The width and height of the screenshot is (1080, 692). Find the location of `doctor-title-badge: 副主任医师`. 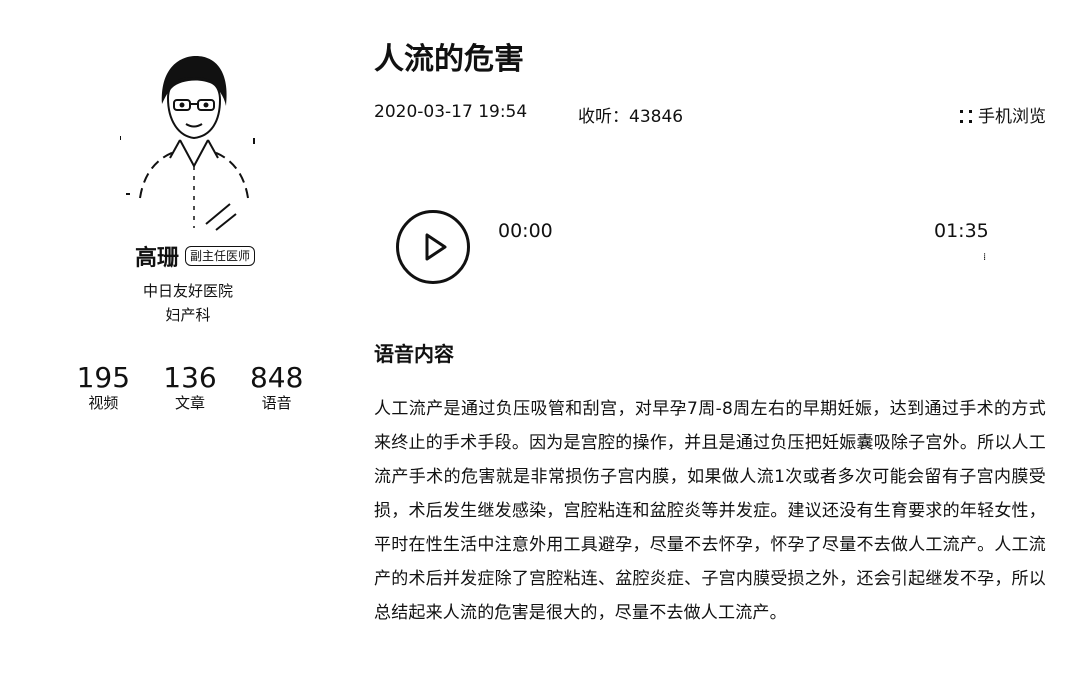

doctor-title-badge: 副主任医师 is located at coordinates (220, 256).